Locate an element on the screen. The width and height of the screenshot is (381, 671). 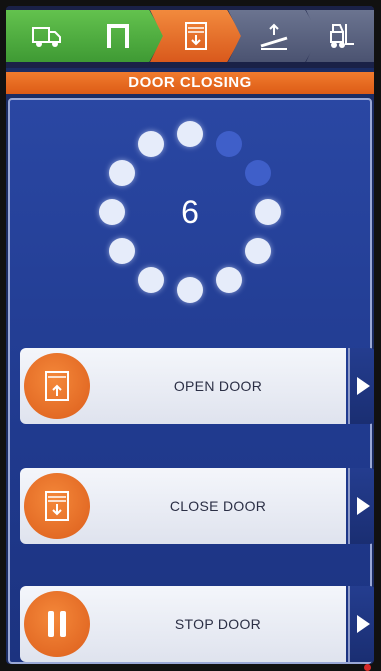
countdown-spinner: 6 is located at coordinates (190, 212).